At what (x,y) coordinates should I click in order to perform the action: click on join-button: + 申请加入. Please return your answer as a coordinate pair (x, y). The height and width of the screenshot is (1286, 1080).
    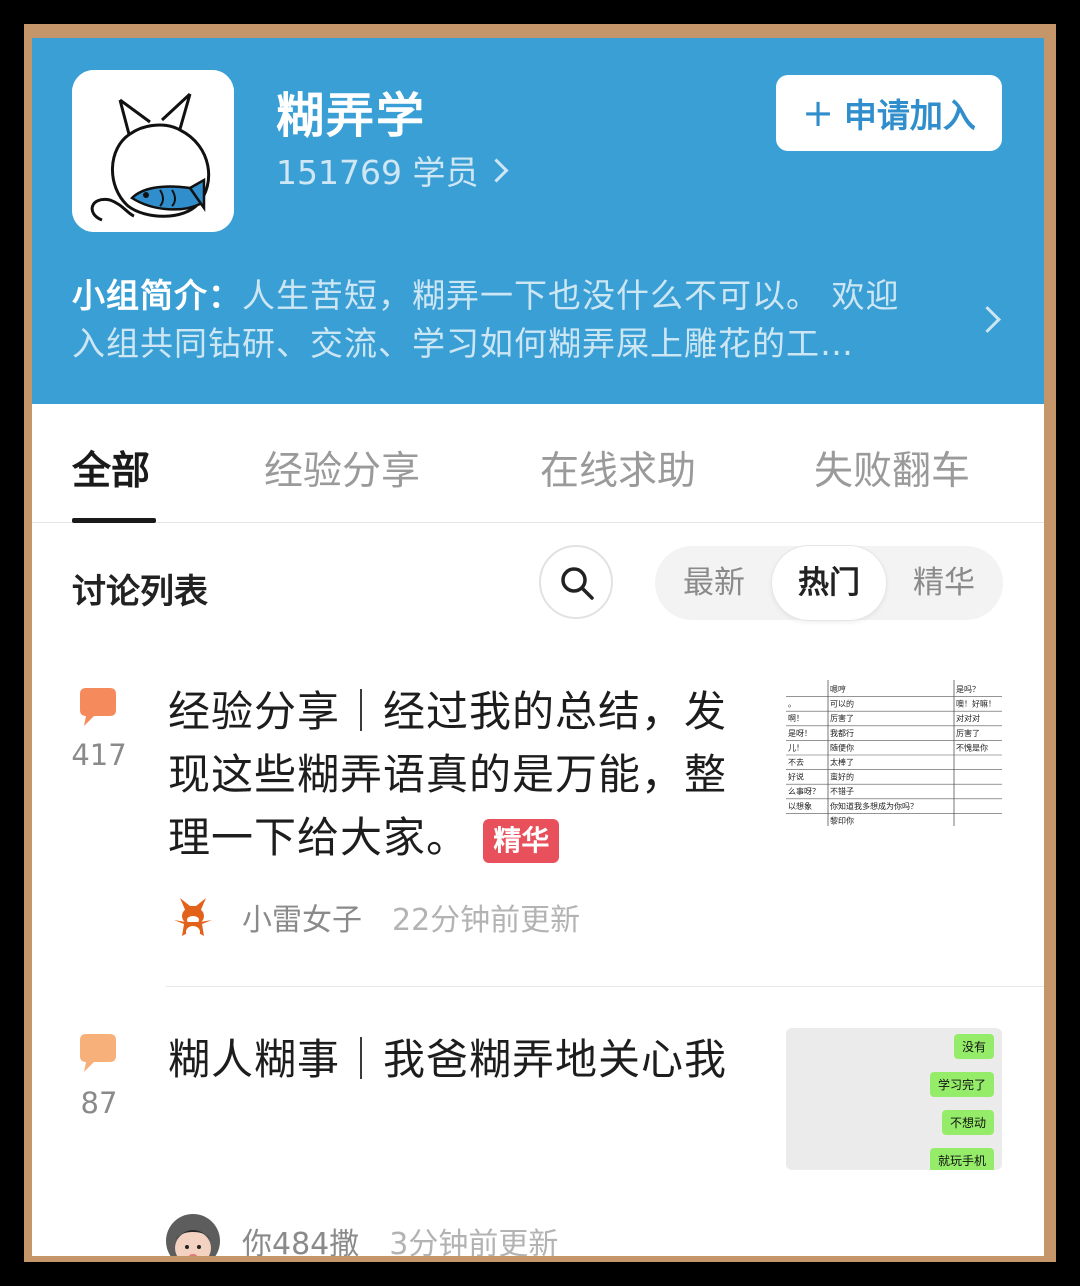
    Looking at the image, I should click on (889, 113).